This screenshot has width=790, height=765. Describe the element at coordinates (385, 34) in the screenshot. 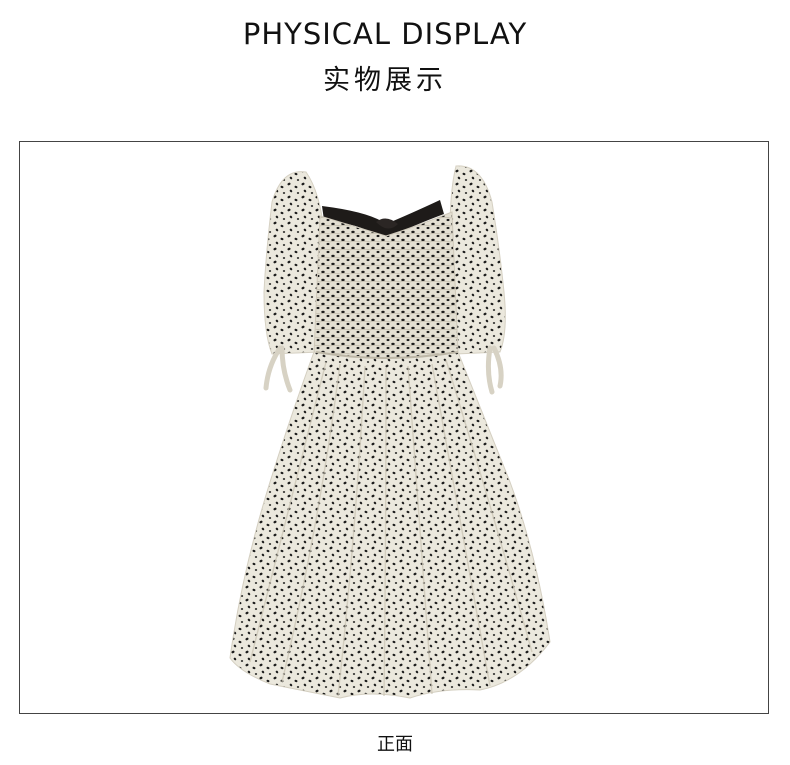

I see `page-title-english: PHYSICAL DISPLAY` at that location.